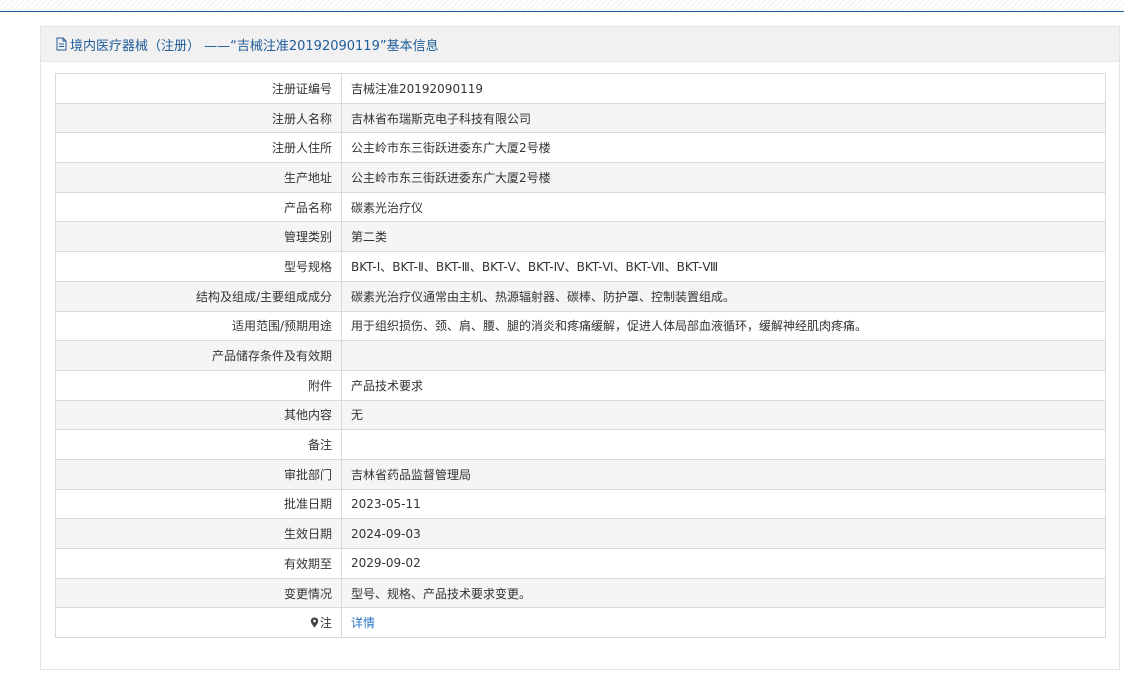 The height and width of the screenshot is (681, 1124). I want to click on row-label: 其他内容, so click(198, 415).